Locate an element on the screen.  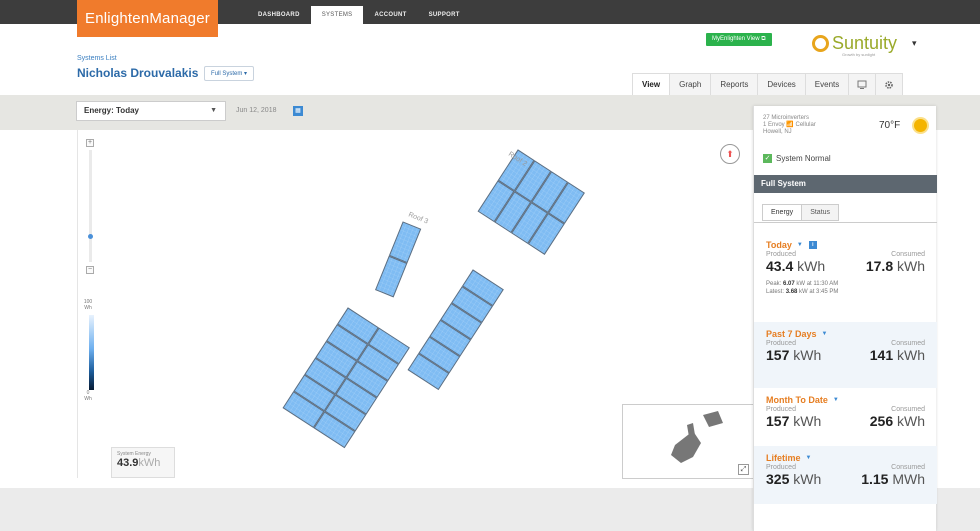
section-title-text: Lifetime is located at coordinates (783, 458).